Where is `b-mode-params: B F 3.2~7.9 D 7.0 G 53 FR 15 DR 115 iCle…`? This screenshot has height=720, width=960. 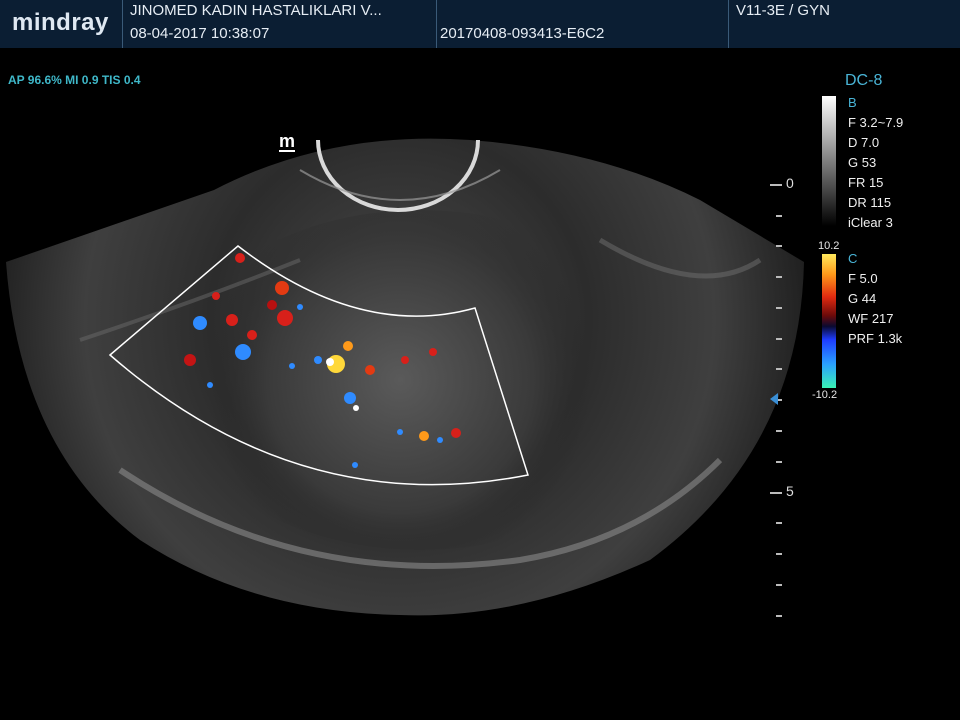
b-mode-params: B F 3.2~7.9 D 7.0 G 53 FR 15 DR 115 iCle… is located at coordinates (875, 165).